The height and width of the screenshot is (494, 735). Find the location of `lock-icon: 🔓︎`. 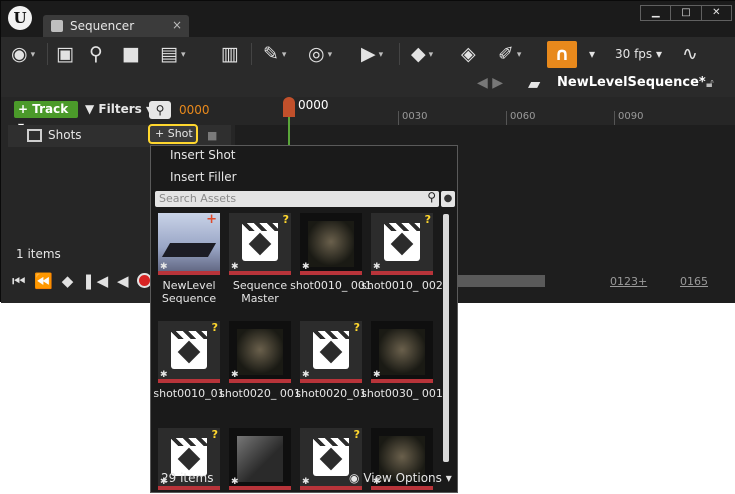

lock-icon: 🔓︎ is located at coordinates (710, 83).